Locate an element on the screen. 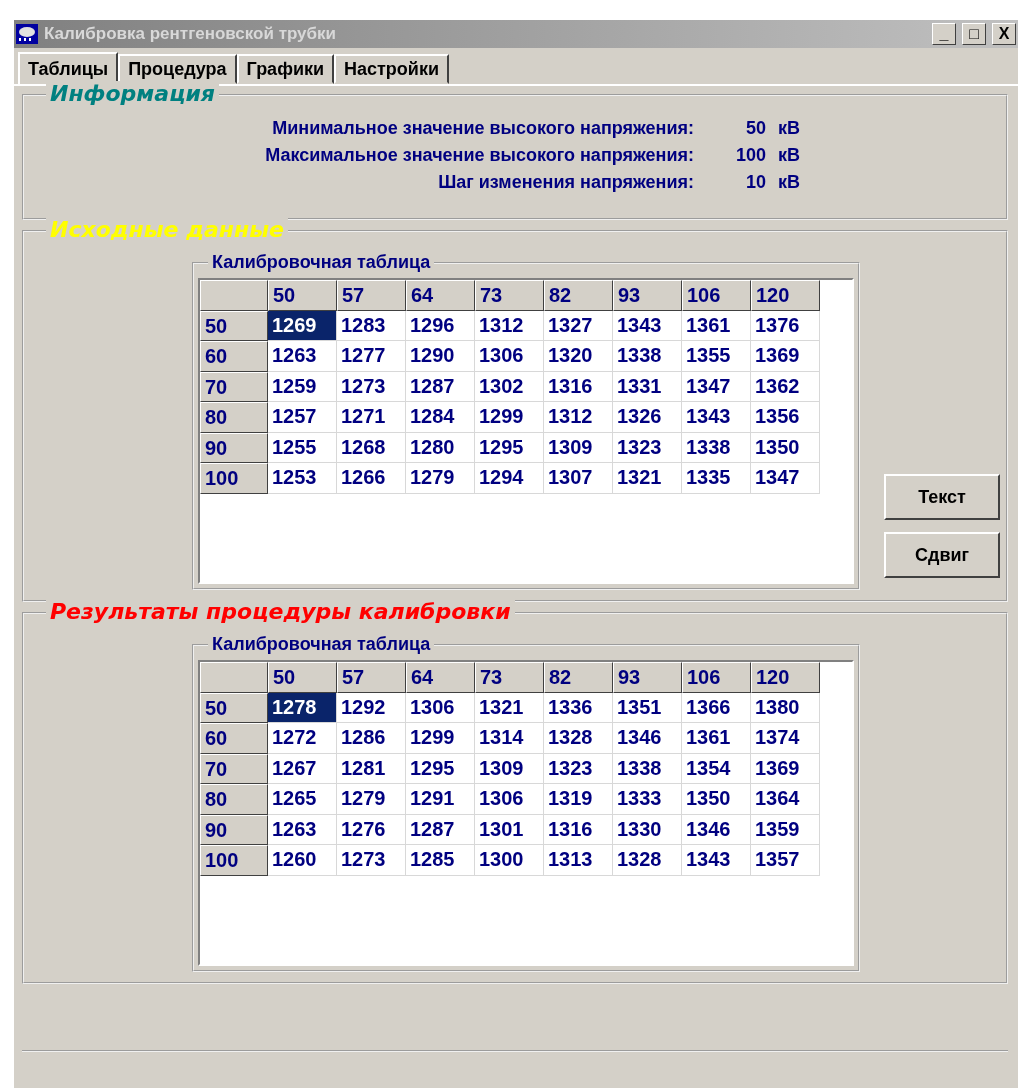 Image resolution: width=1018 pixels, height=1088 pixels. row-header: 60 is located at coordinates (234, 738).